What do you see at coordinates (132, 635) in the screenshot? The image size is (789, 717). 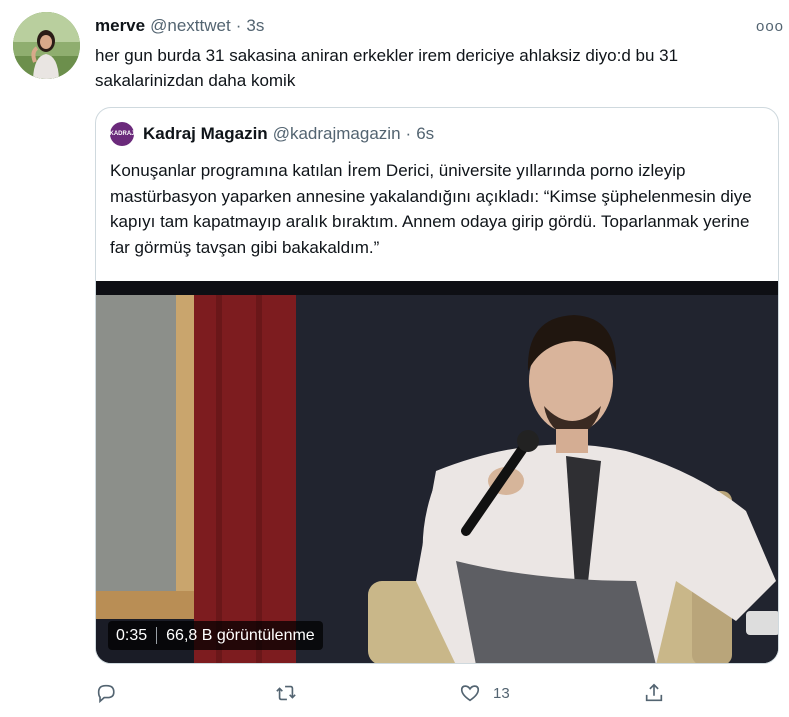 I see `video-duration: 0:35` at bounding box center [132, 635].